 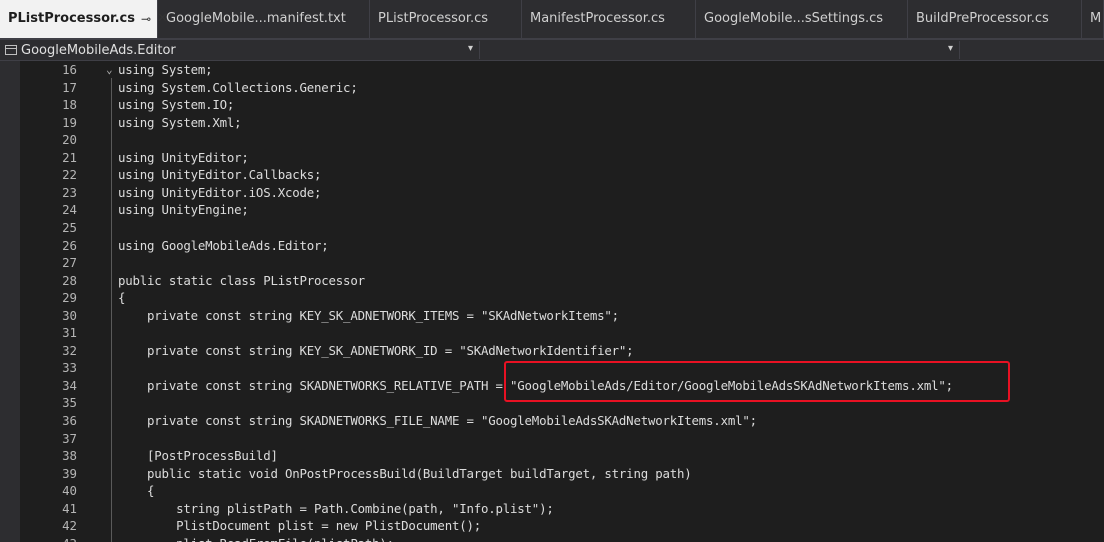 What do you see at coordinates (552, 105) in the screenshot?
I see `code-line: 18 using System.IO;` at bounding box center [552, 105].